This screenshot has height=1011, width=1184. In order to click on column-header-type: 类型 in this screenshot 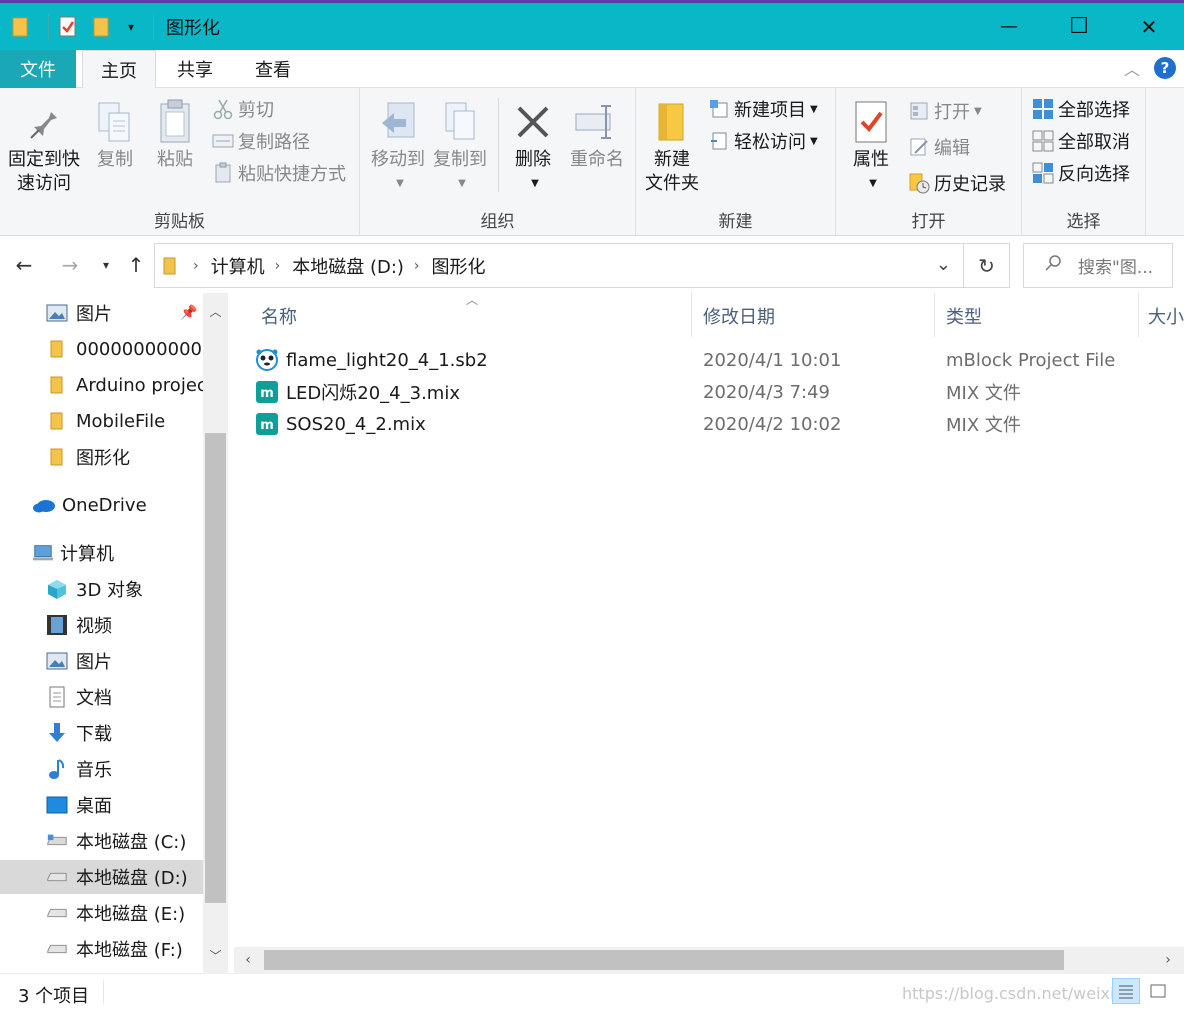, I will do `click(964, 316)`.